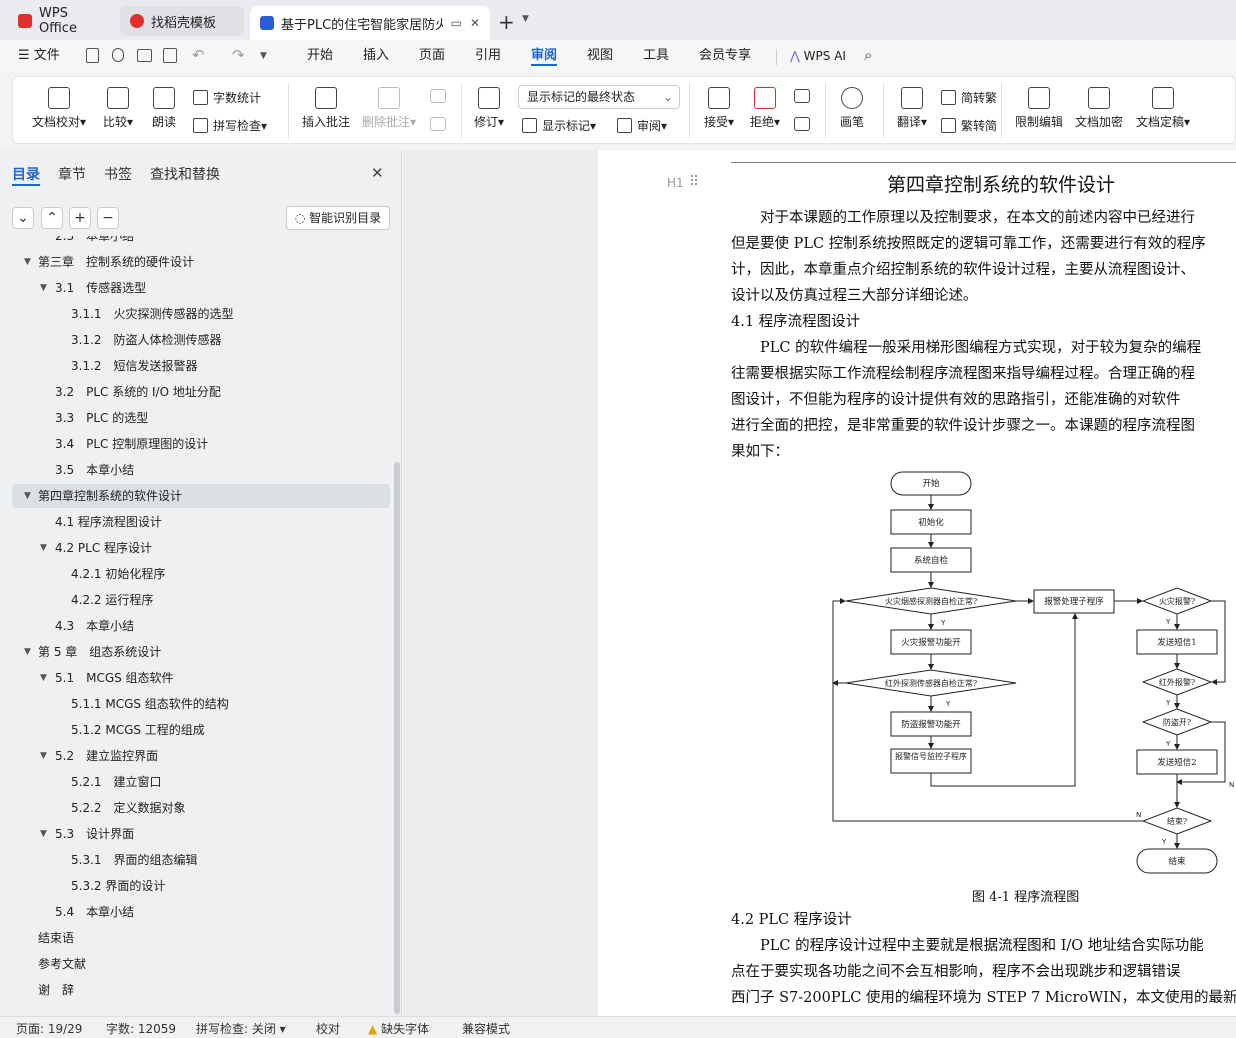 This screenshot has height=1038, width=1236. What do you see at coordinates (656, 56) in the screenshot?
I see `menu-tools: 工具` at bounding box center [656, 56].